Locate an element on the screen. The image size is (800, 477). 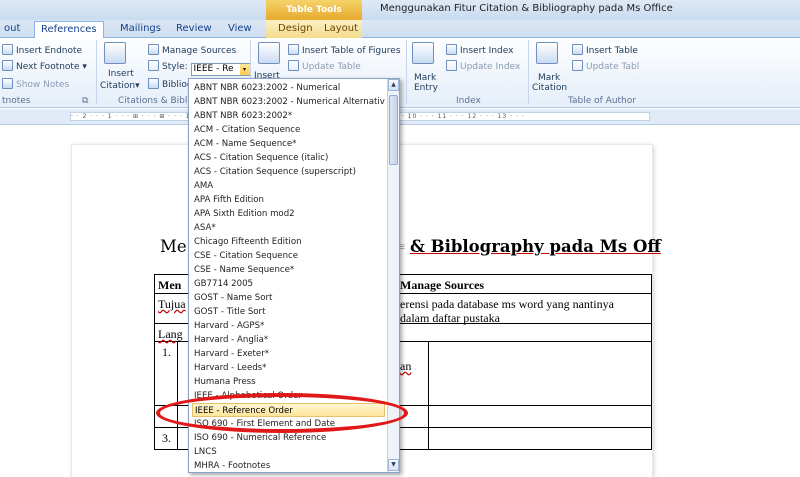
dropdown-item: Chicago Fifteenth Edition is located at coordinates (288, 242).